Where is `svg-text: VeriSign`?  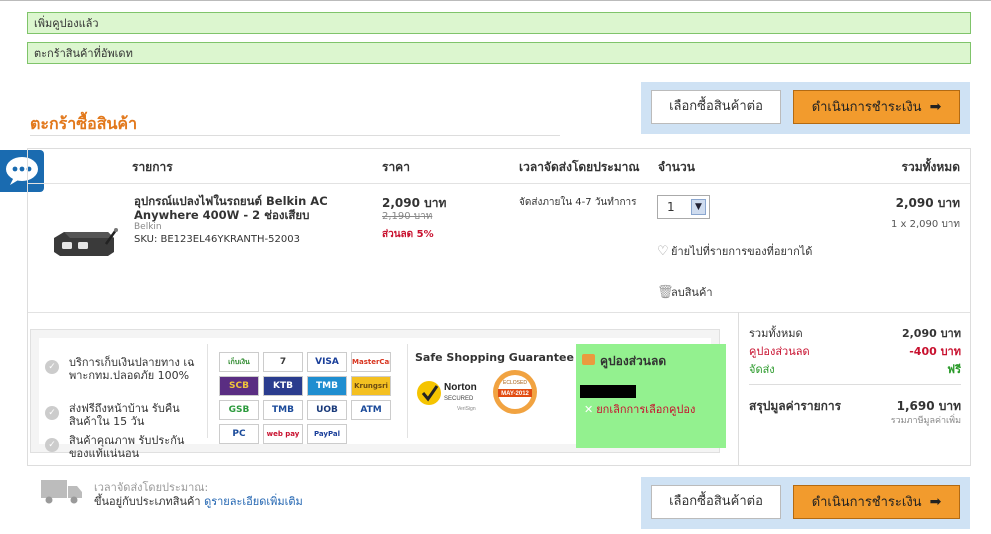
svg-text: VeriSign is located at coordinates (466, 409).